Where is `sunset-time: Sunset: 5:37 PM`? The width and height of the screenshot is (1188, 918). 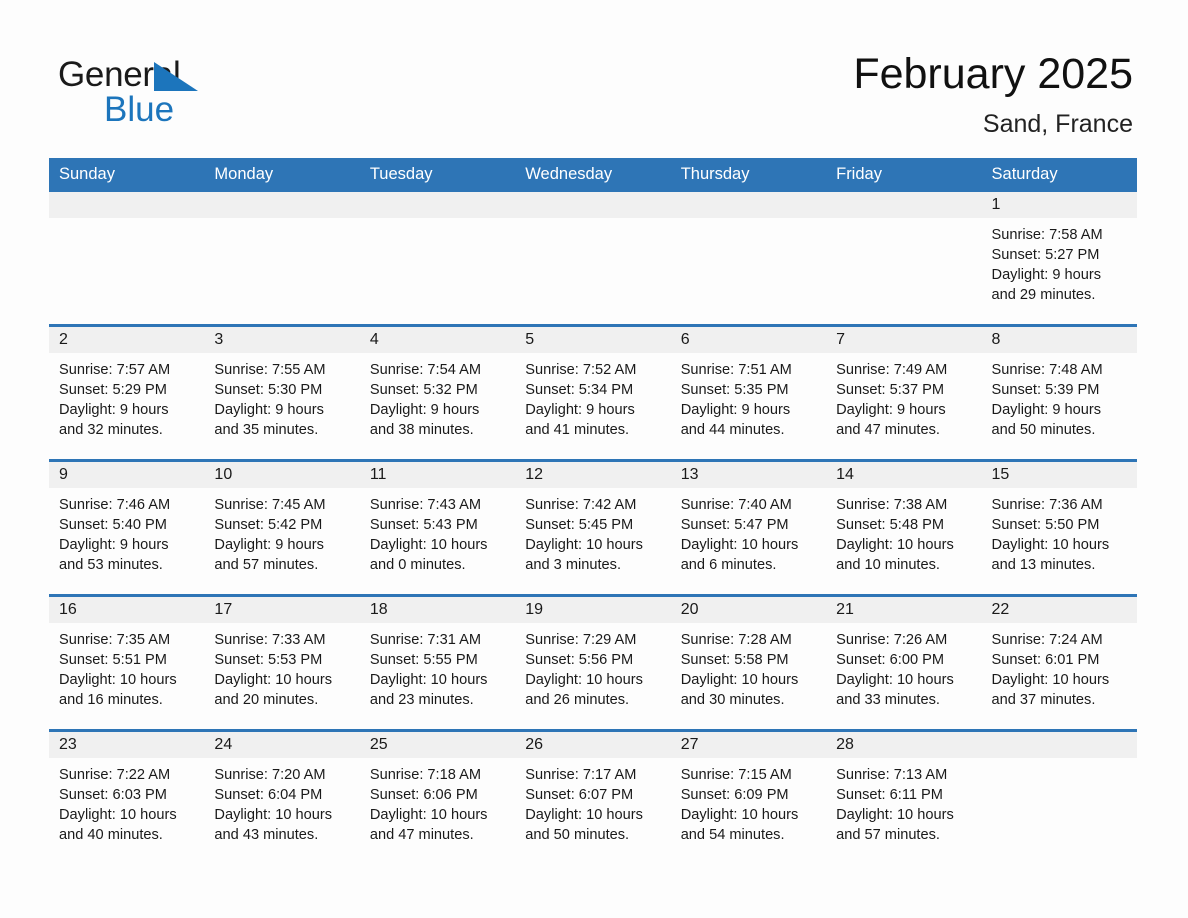
sunset-time: Sunset: 5:37 PM is located at coordinates (890, 390).